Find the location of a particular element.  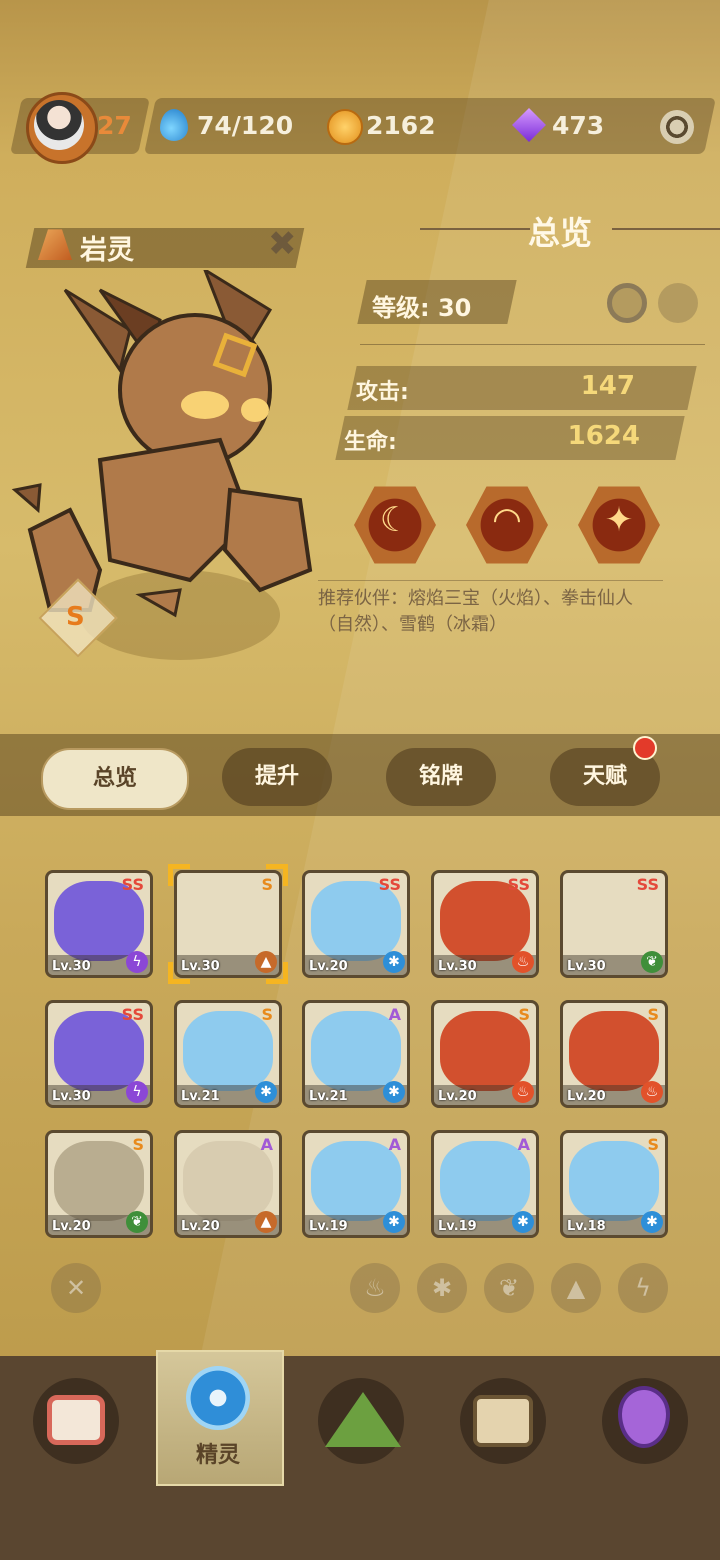

nav-spirits-label: 精灵 is located at coordinates (217, 1455).